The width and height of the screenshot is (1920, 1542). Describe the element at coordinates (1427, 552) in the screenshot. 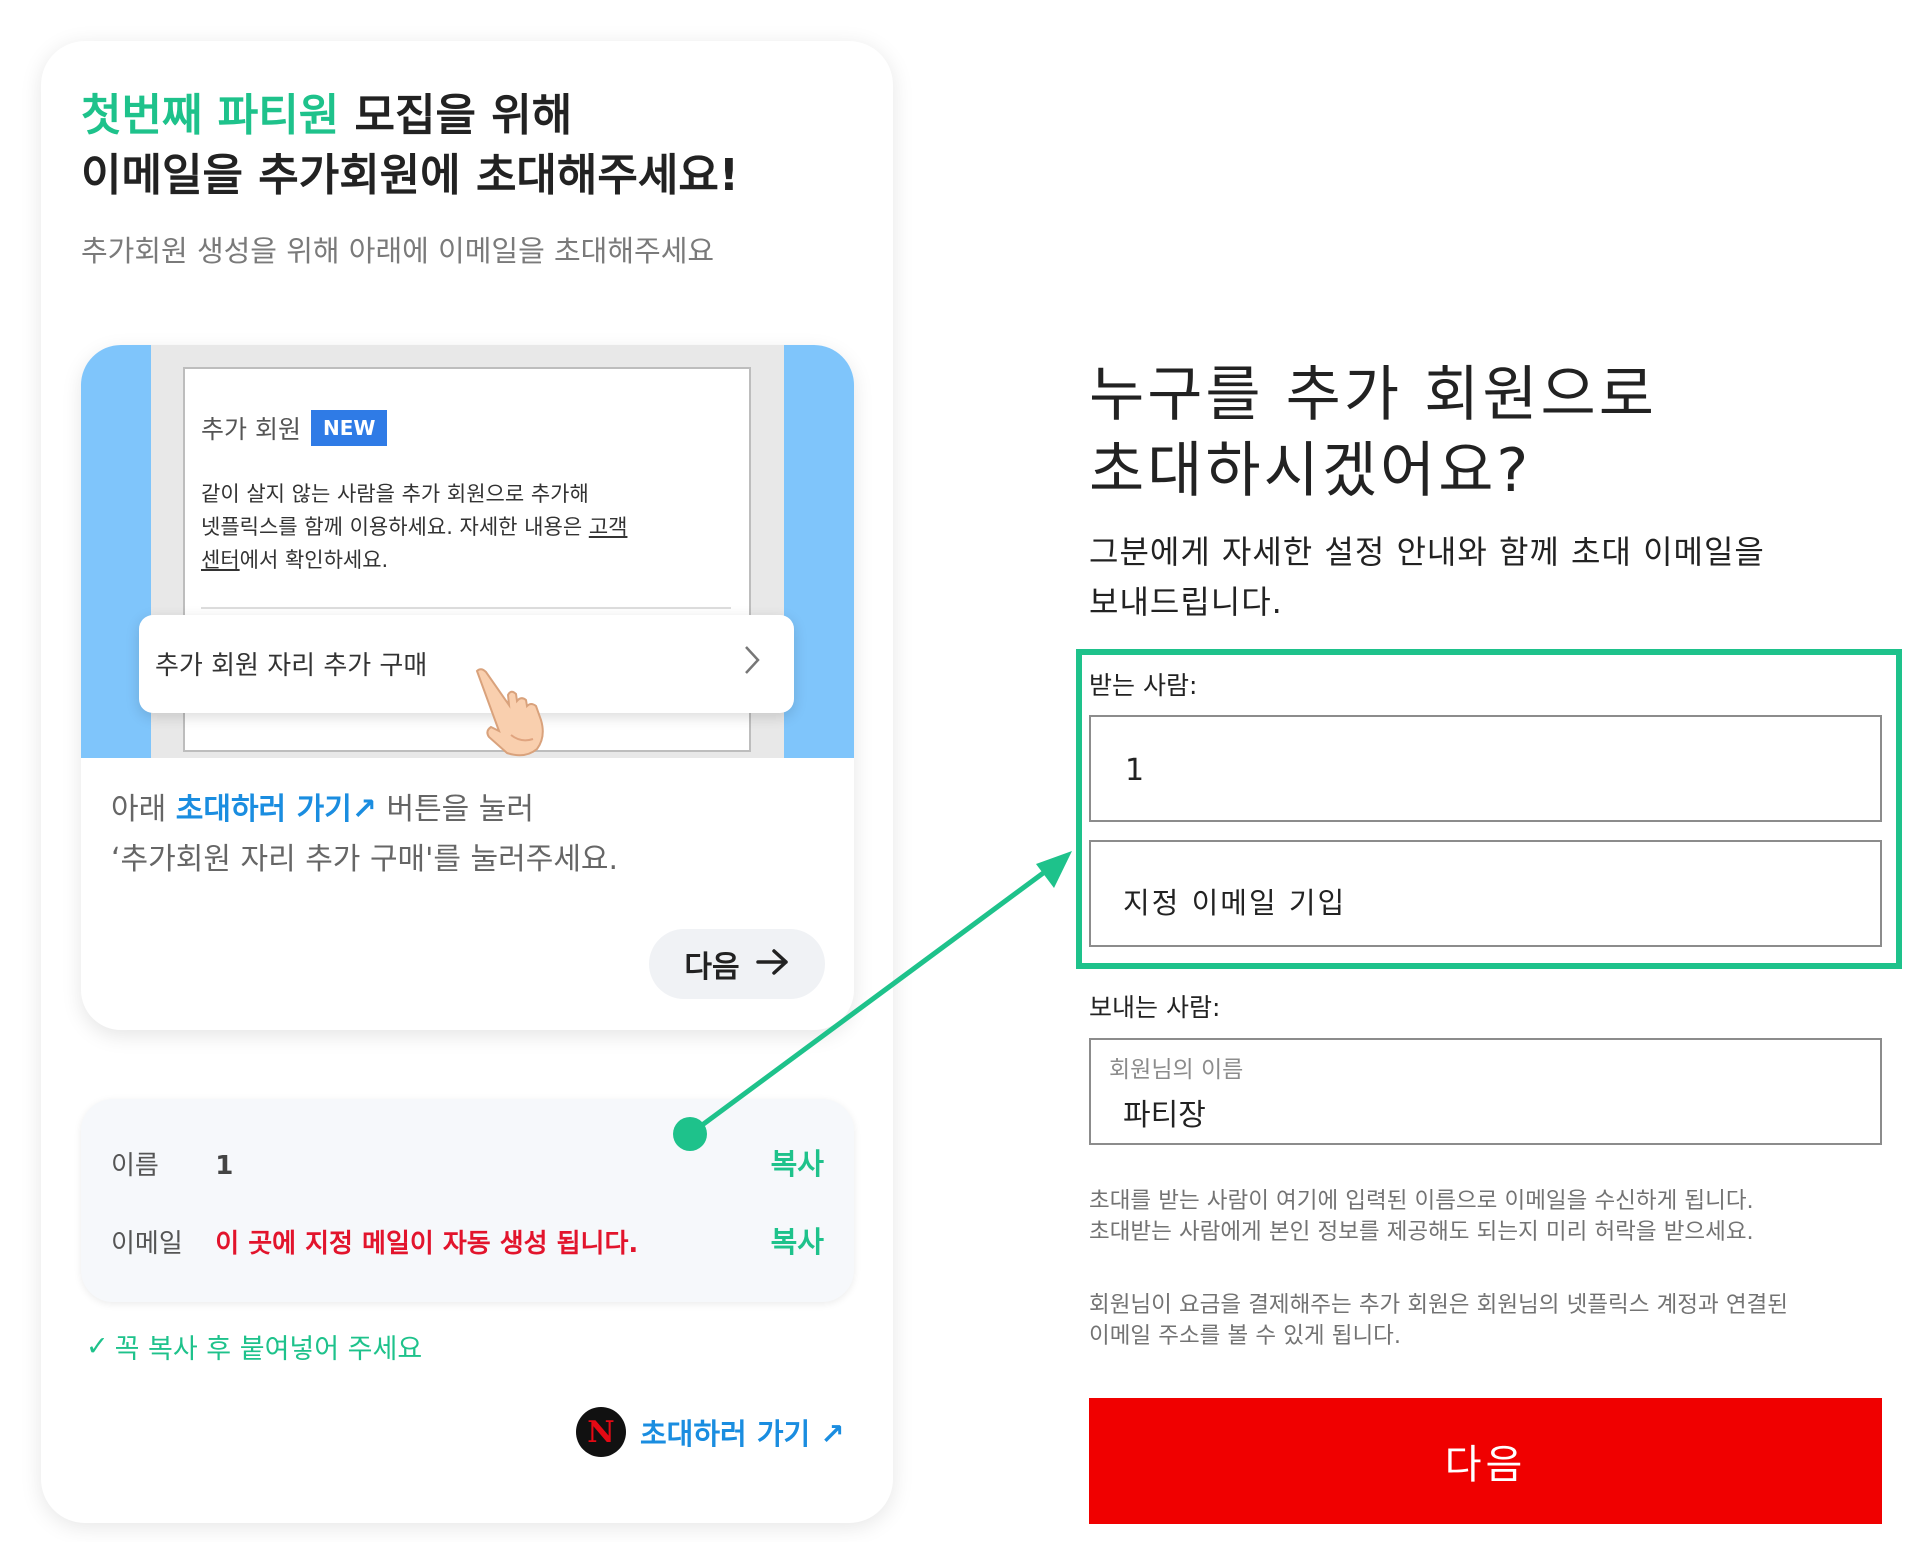

I see `invite-sub-line1: 그분에게 자세한 설정 안내와 함께 초대 이메일을` at that location.